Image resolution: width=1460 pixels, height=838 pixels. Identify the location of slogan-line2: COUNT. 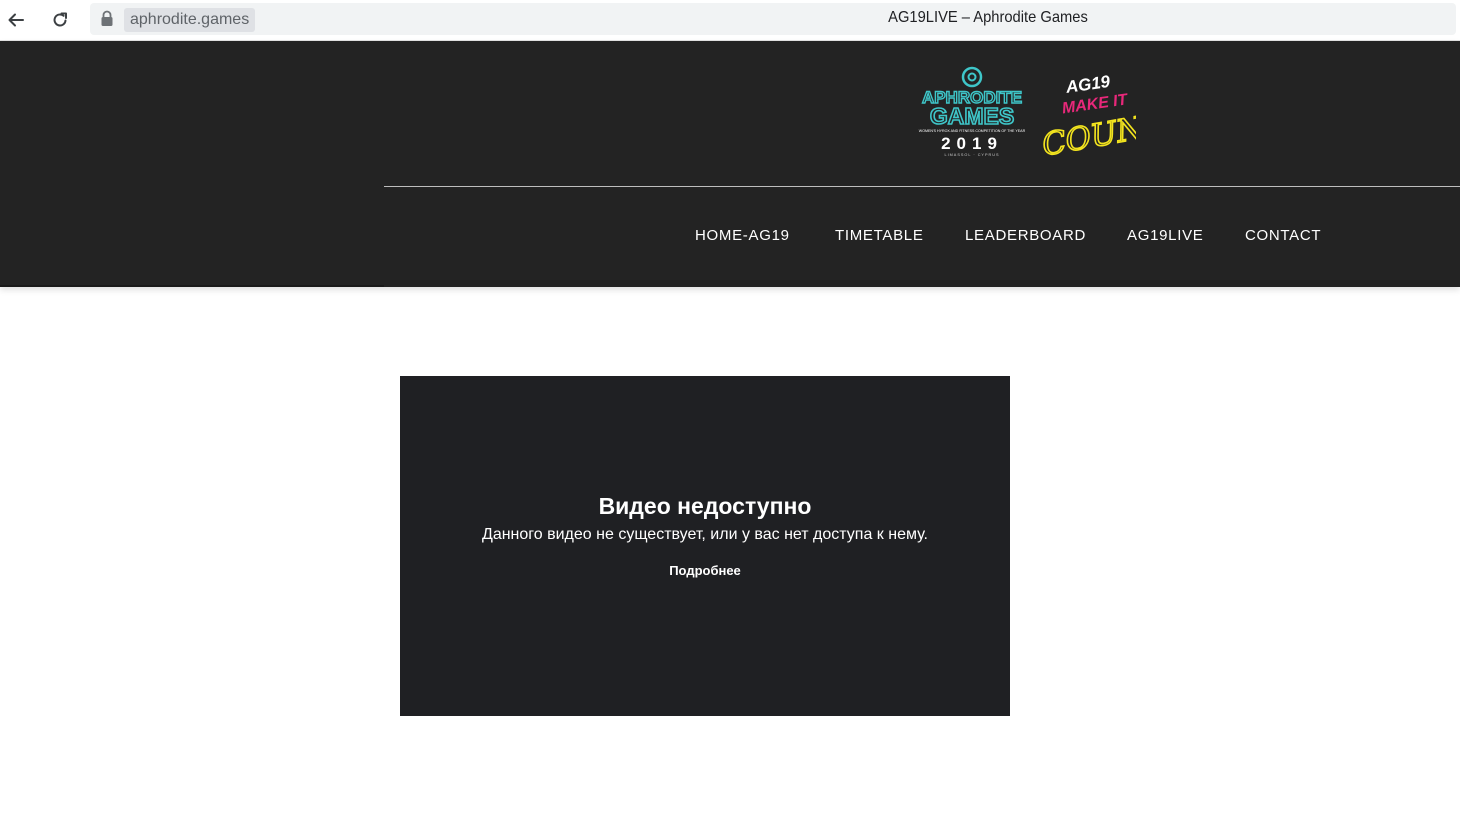
(1088, 133).